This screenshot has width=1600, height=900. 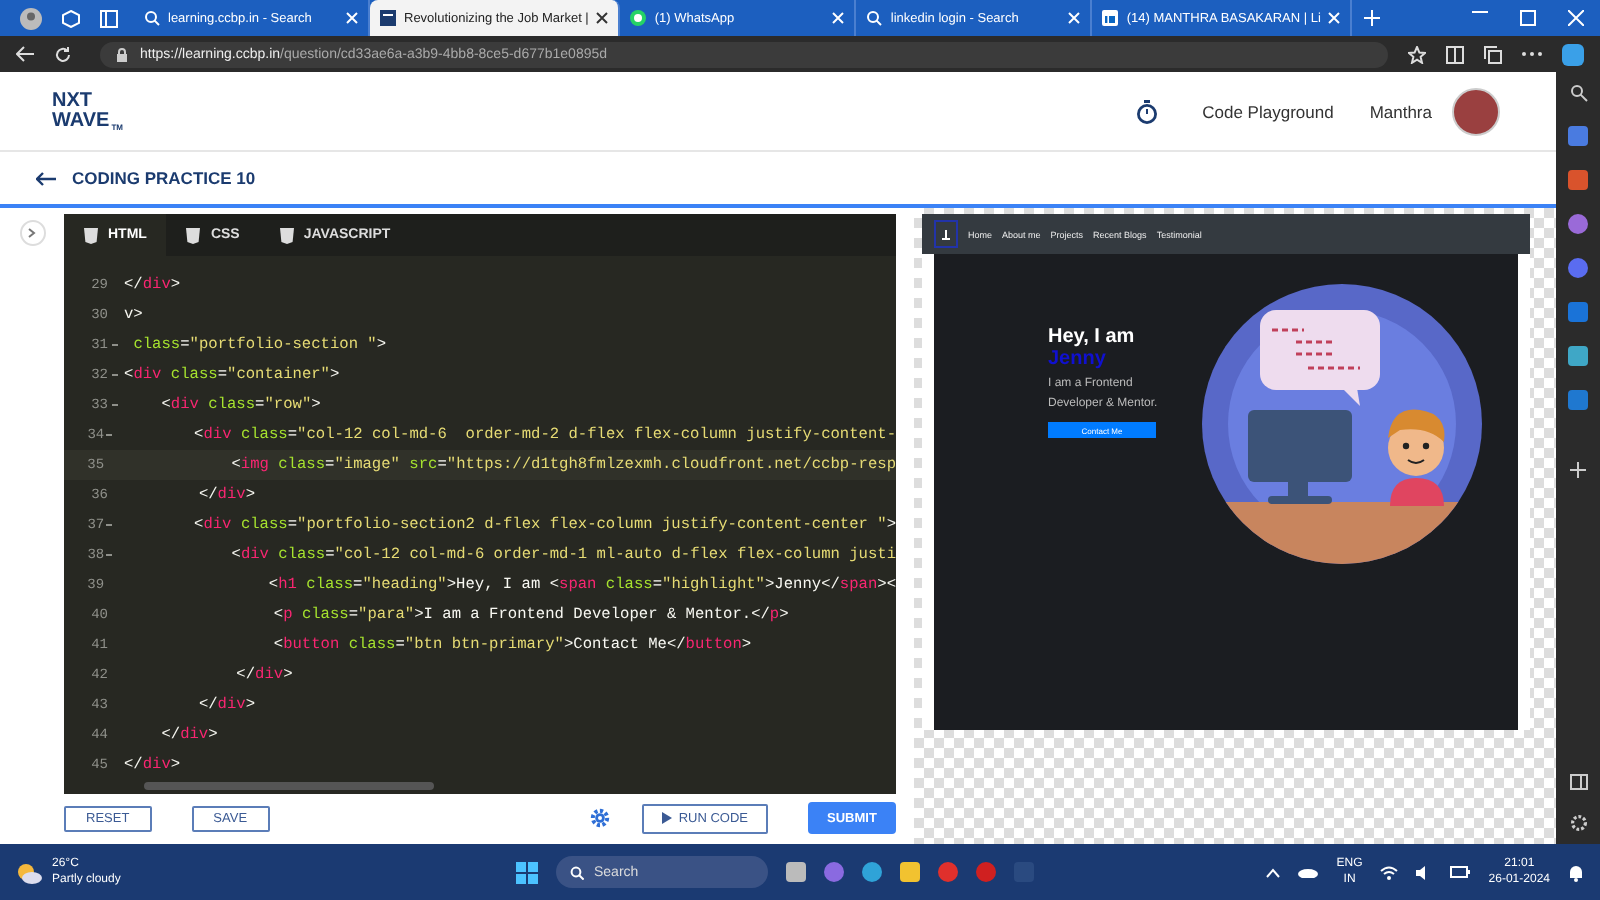 I want to click on split-screen-icon, so click(x=1455, y=54).